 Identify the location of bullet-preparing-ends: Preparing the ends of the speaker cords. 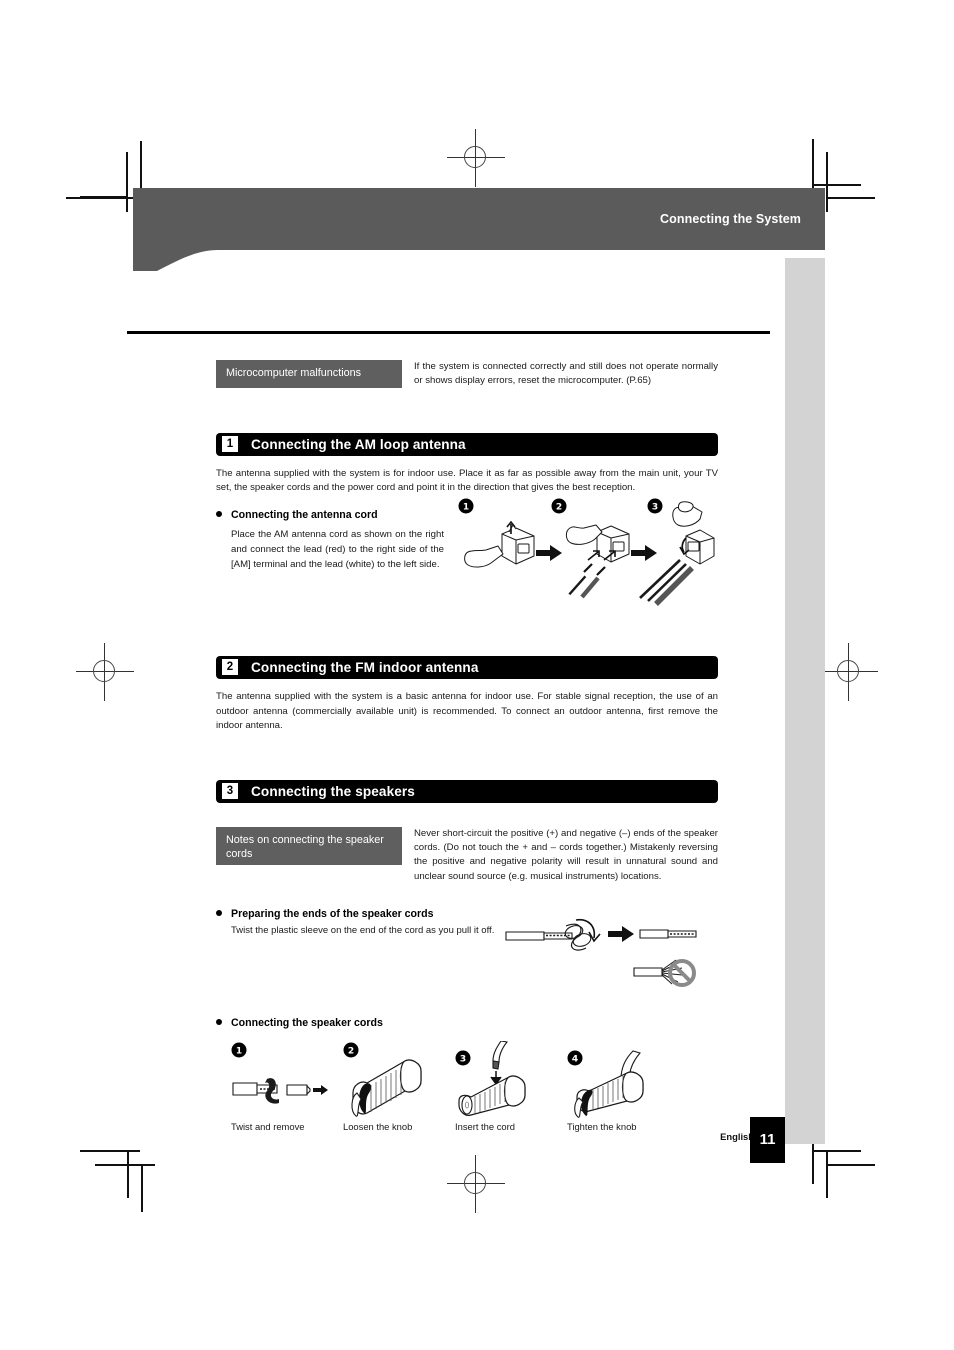
(360, 914).